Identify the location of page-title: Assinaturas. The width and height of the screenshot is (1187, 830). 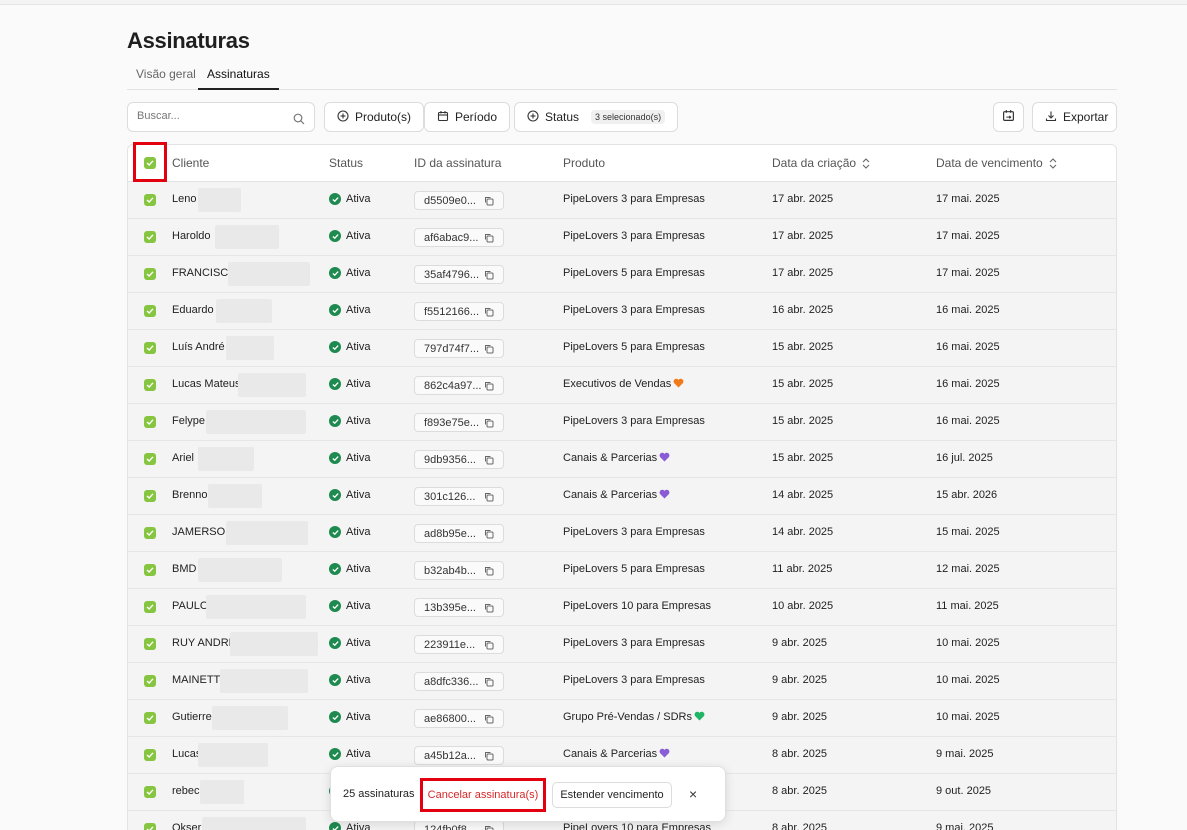
(188, 40).